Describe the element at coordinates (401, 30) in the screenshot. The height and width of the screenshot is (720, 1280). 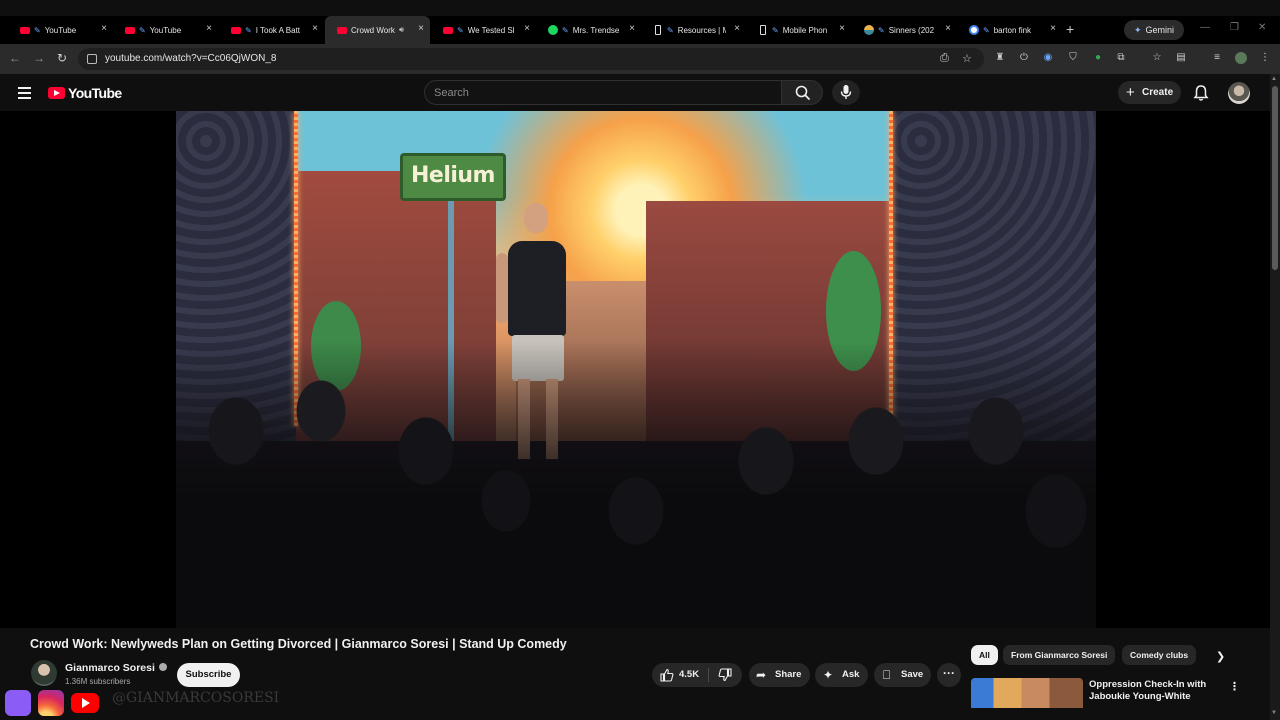
I see `speaker-icon: 🔊︎` at that location.